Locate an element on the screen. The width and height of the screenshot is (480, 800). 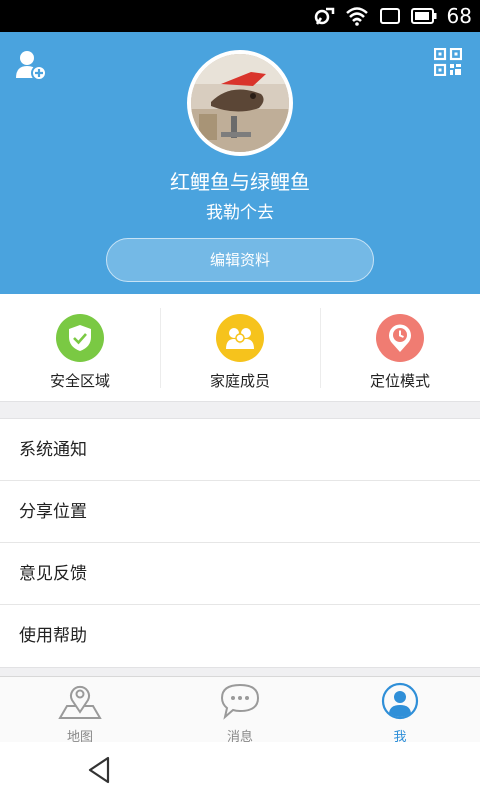
tab-messages: 消息 is located at coordinates (240, 711).